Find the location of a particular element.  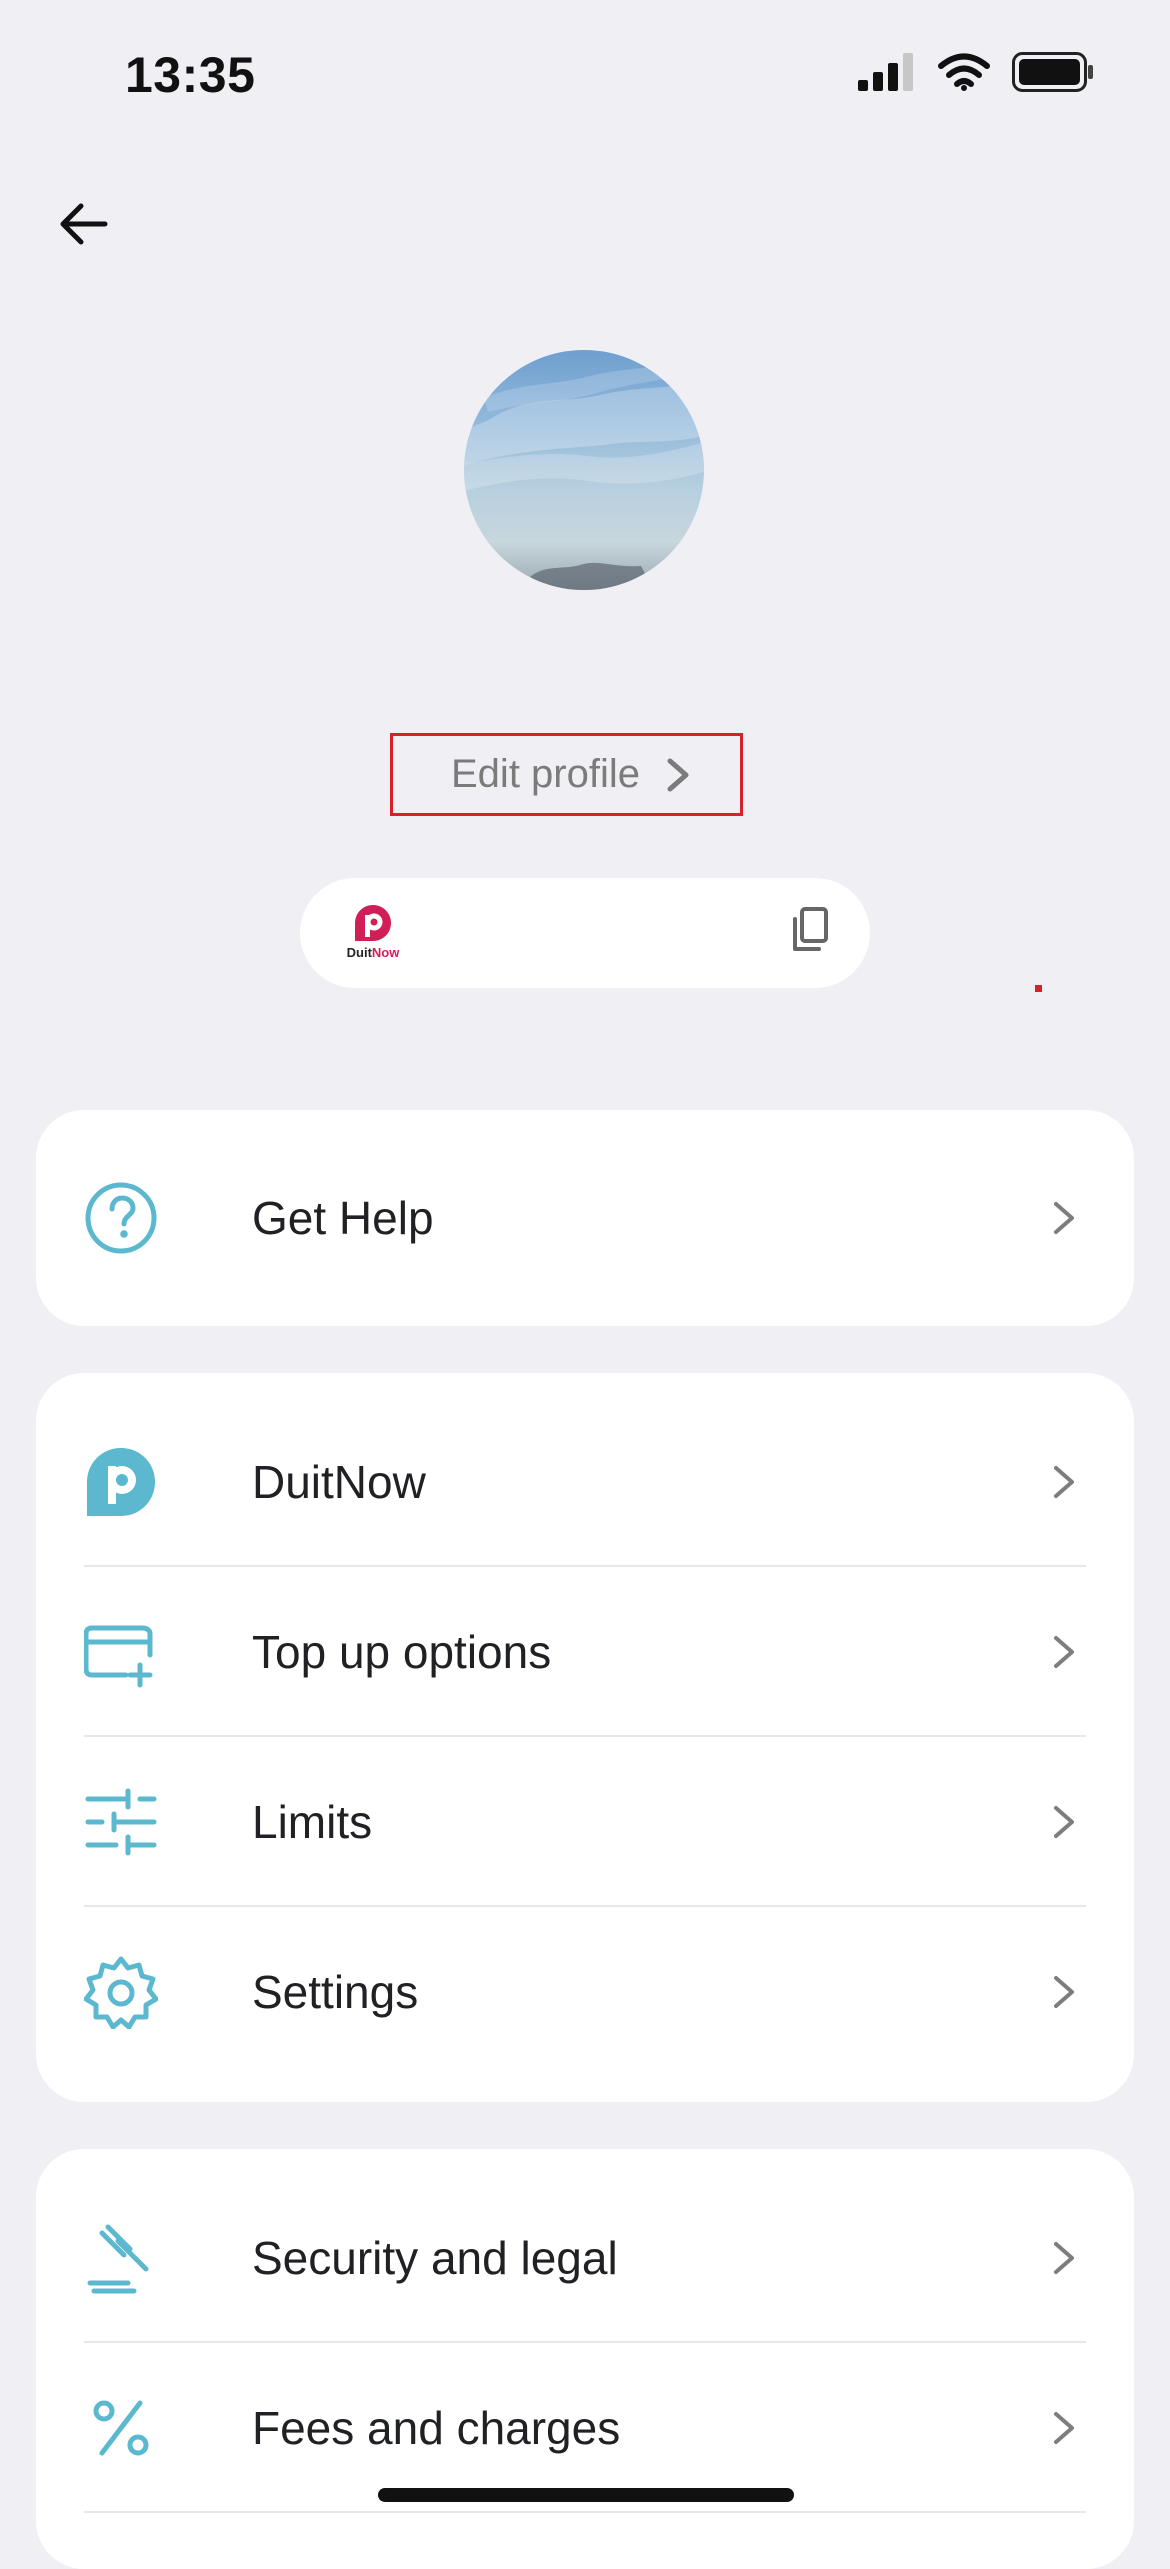

menu-item-limits: Limits is located at coordinates (585, 1822).